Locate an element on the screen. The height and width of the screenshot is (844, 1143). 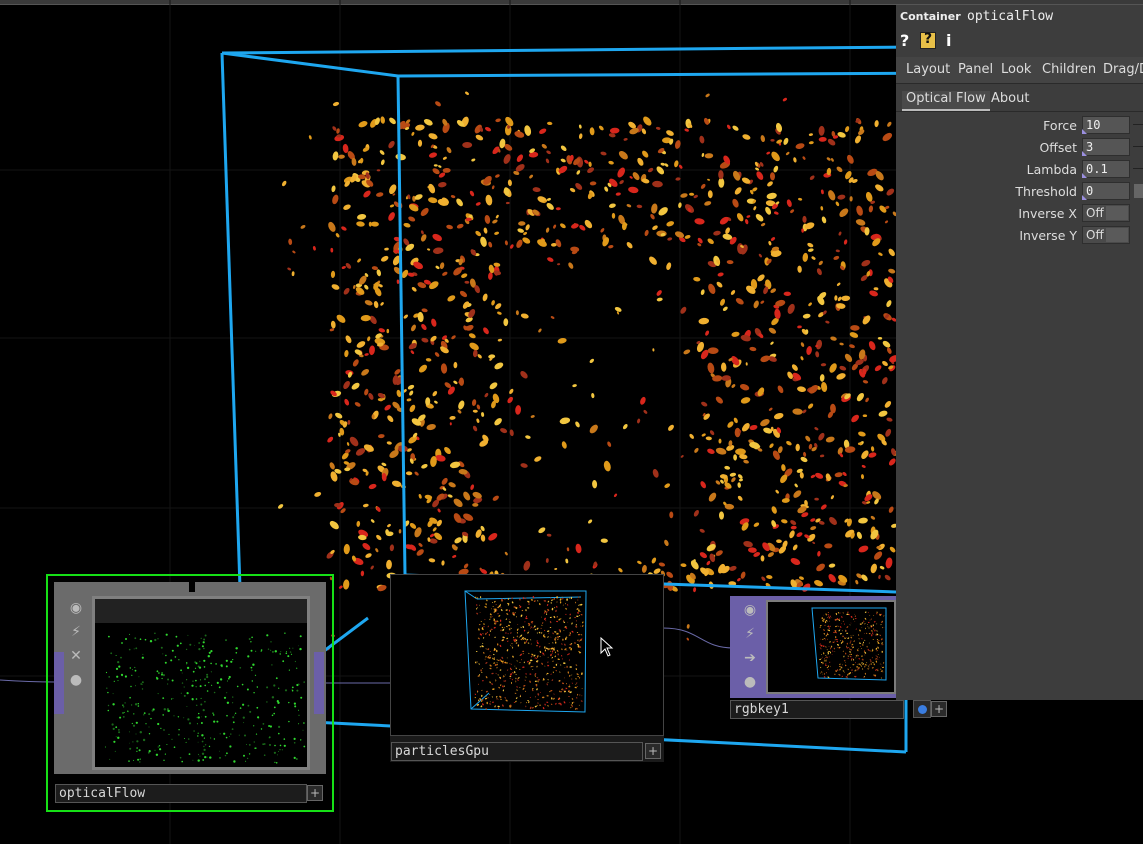
particlesgpu-viewer is located at coordinates (527, 655).